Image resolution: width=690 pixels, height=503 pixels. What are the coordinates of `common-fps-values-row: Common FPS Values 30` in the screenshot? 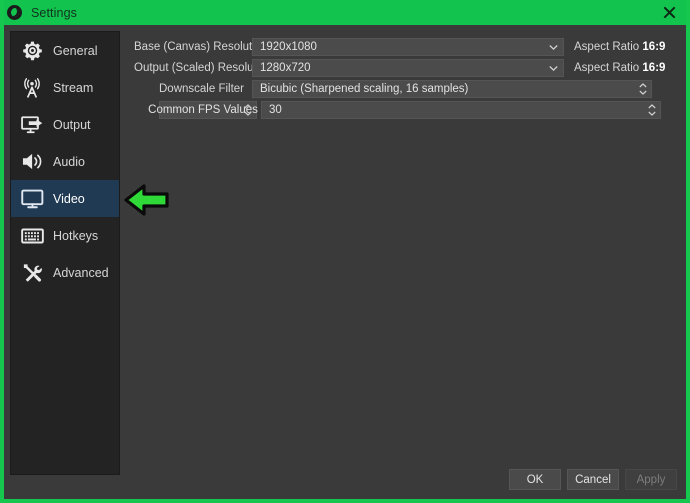 It's located at (408, 110).